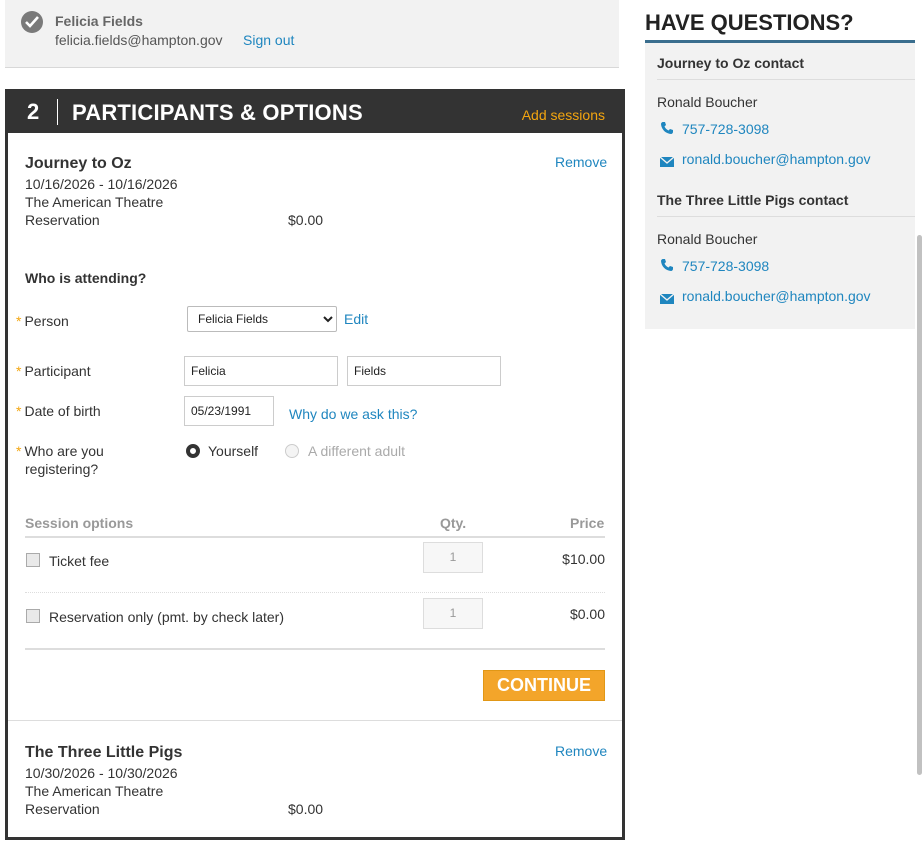 This screenshot has width=922, height=858. What do you see at coordinates (62, 469) in the screenshot?
I see `who-label-line2: registering?` at bounding box center [62, 469].